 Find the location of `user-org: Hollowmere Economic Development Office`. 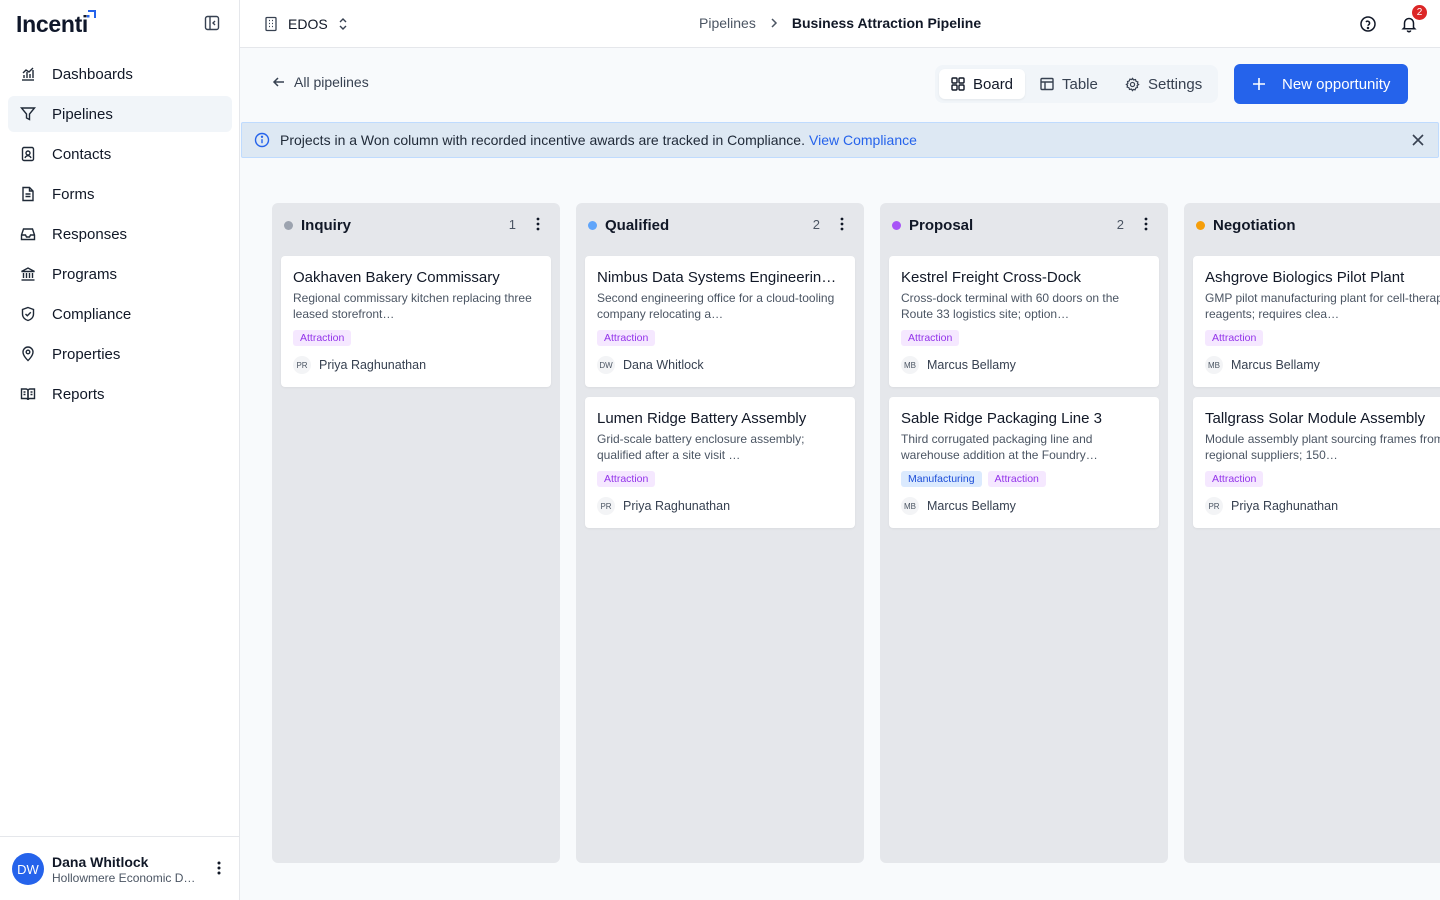

user-org: Hollowmere Economic Development Office is located at coordinates (124, 878).